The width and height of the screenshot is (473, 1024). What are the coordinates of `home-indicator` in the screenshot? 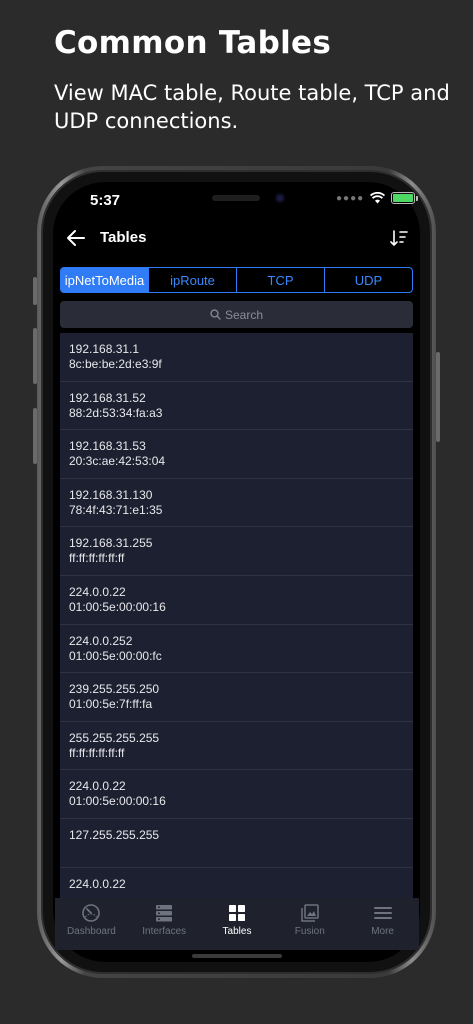 It's located at (237, 956).